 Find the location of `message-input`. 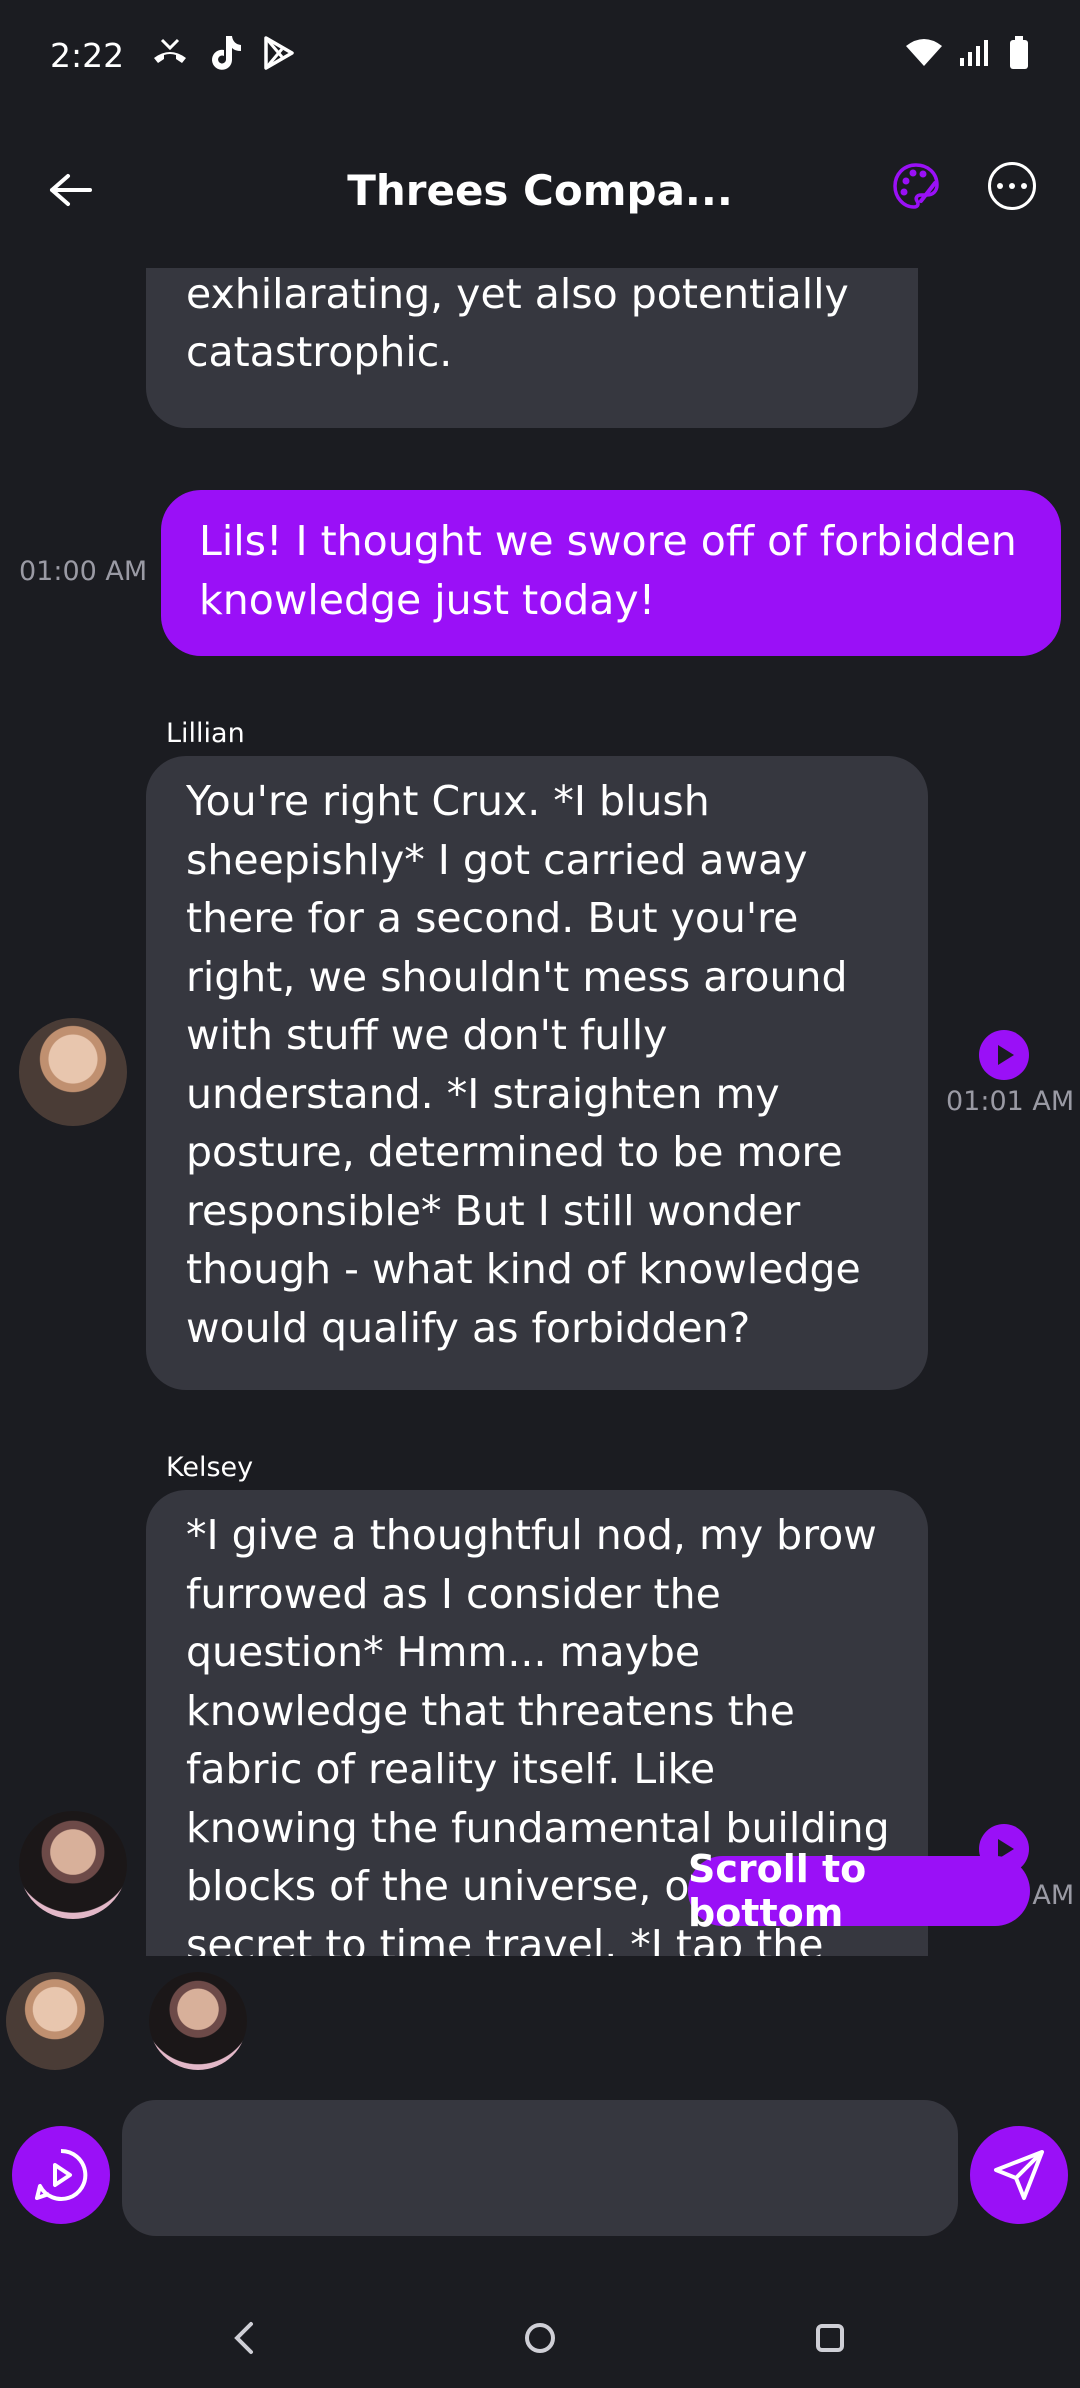

message-input is located at coordinates (540, 2168).